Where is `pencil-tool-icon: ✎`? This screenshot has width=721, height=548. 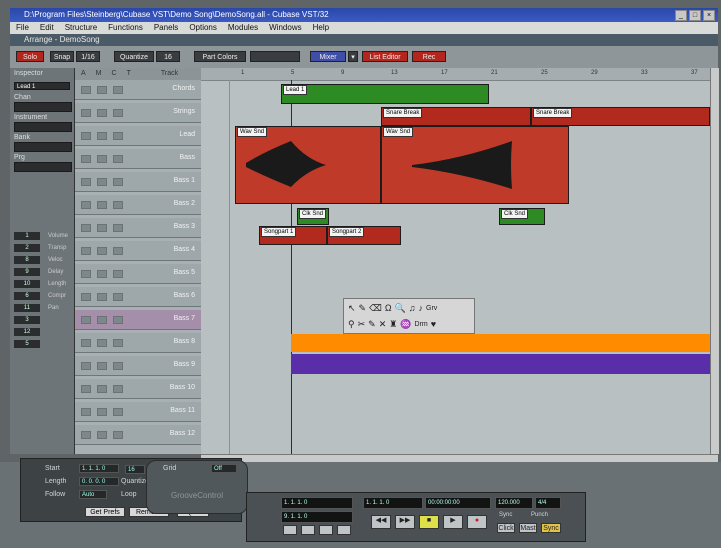 pencil-tool-icon: ✎ is located at coordinates (363, 308).